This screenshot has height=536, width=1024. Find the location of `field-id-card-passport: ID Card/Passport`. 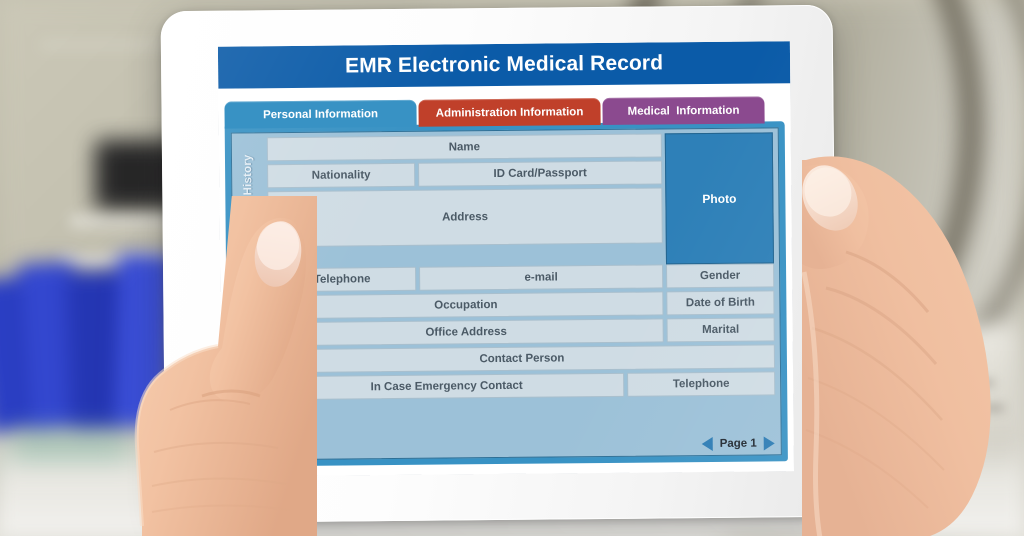

field-id-card-passport: ID Card/Passport is located at coordinates (540, 173).